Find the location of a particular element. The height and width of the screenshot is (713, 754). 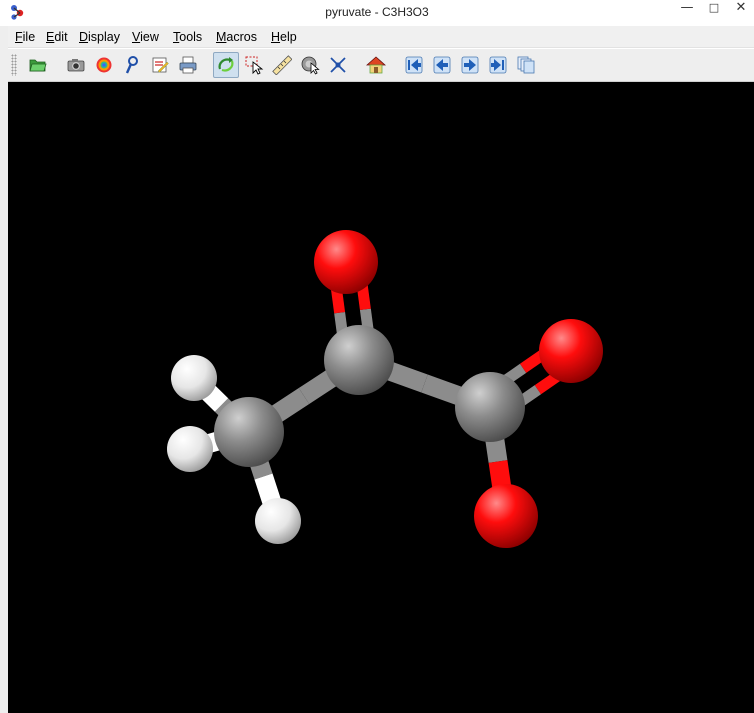

pdb-button is located at coordinates (132, 65).